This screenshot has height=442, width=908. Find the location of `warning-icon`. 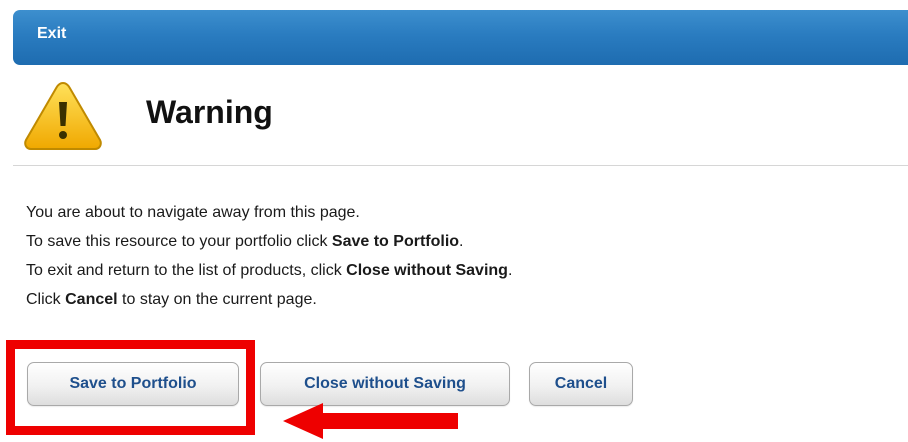

warning-icon is located at coordinates (63, 115).